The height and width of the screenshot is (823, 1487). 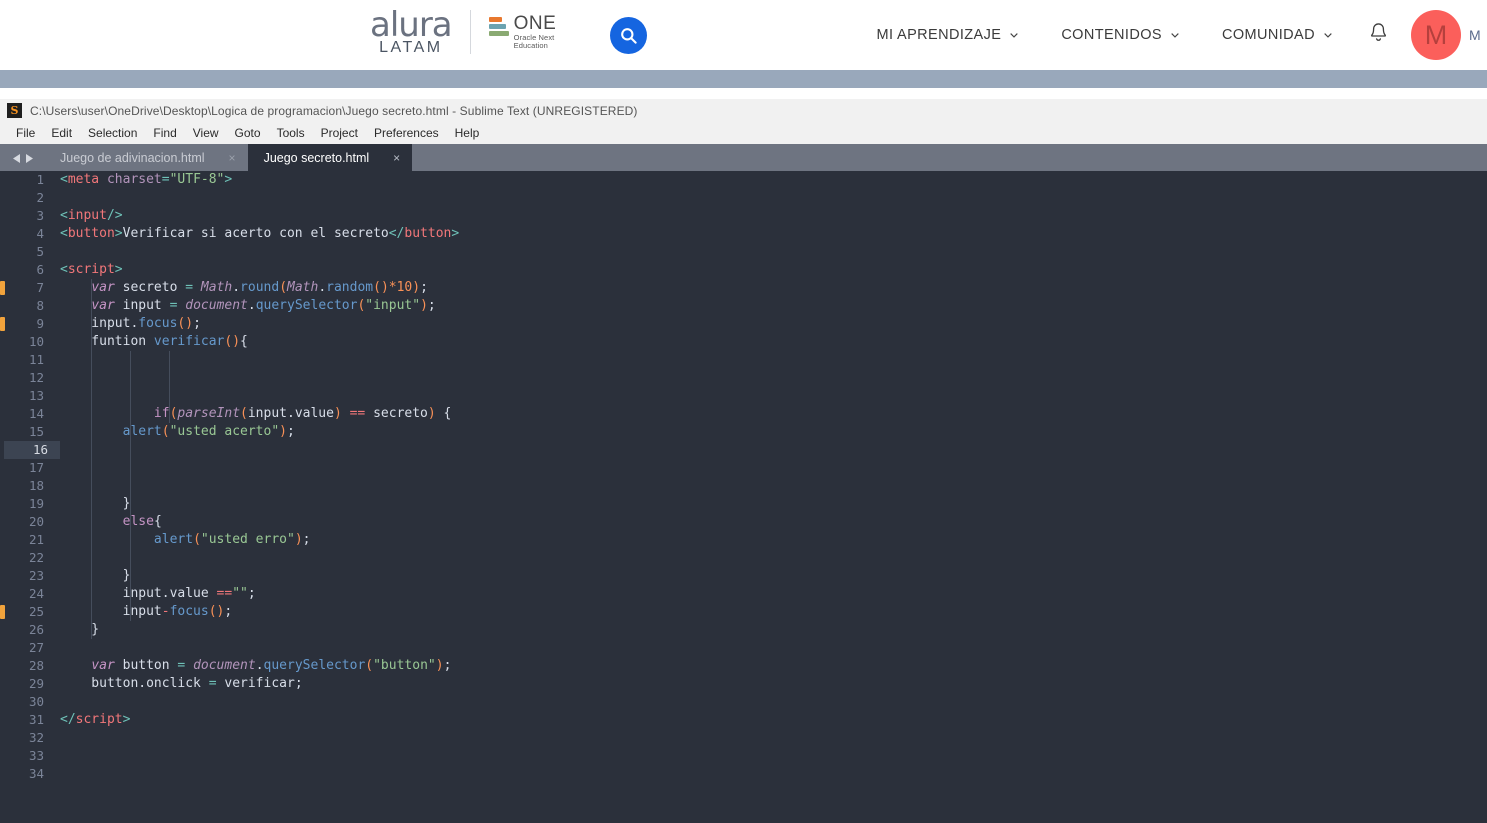 I want to click on code-token: alert, so click(x=142, y=431).